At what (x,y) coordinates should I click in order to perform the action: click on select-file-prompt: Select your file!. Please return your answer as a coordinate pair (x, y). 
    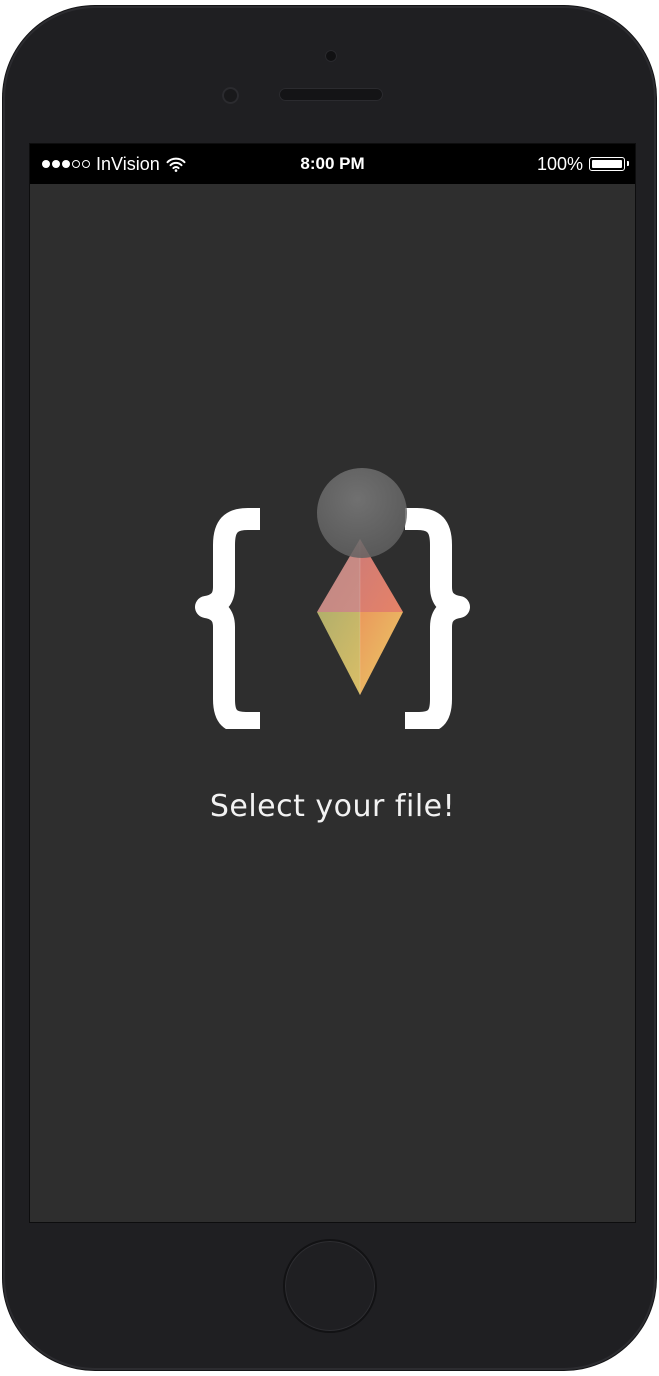
    Looking at the image, I should click on (332, 806).